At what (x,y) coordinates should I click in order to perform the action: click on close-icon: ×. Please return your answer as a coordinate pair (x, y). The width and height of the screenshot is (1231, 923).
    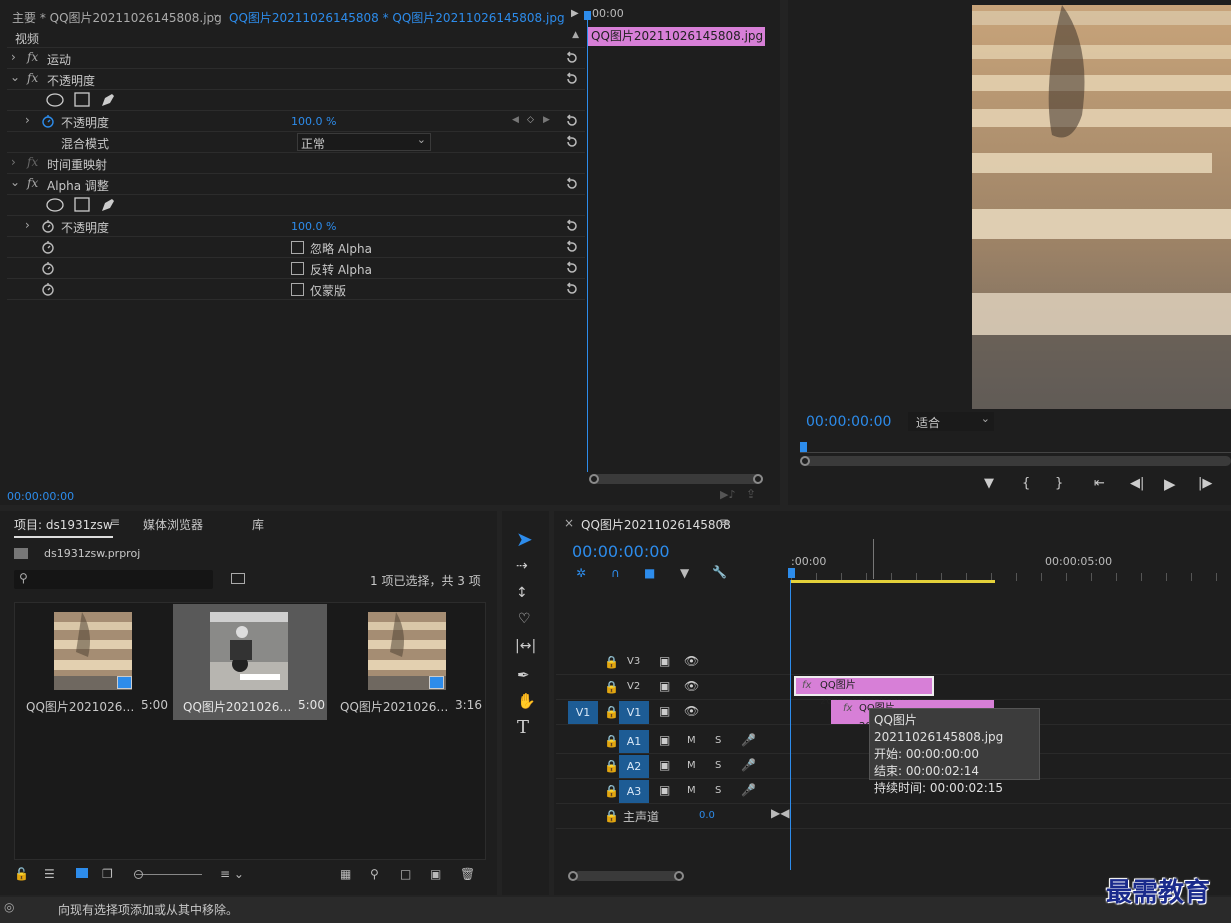
    Looking at the image, I should click on (569, 523).